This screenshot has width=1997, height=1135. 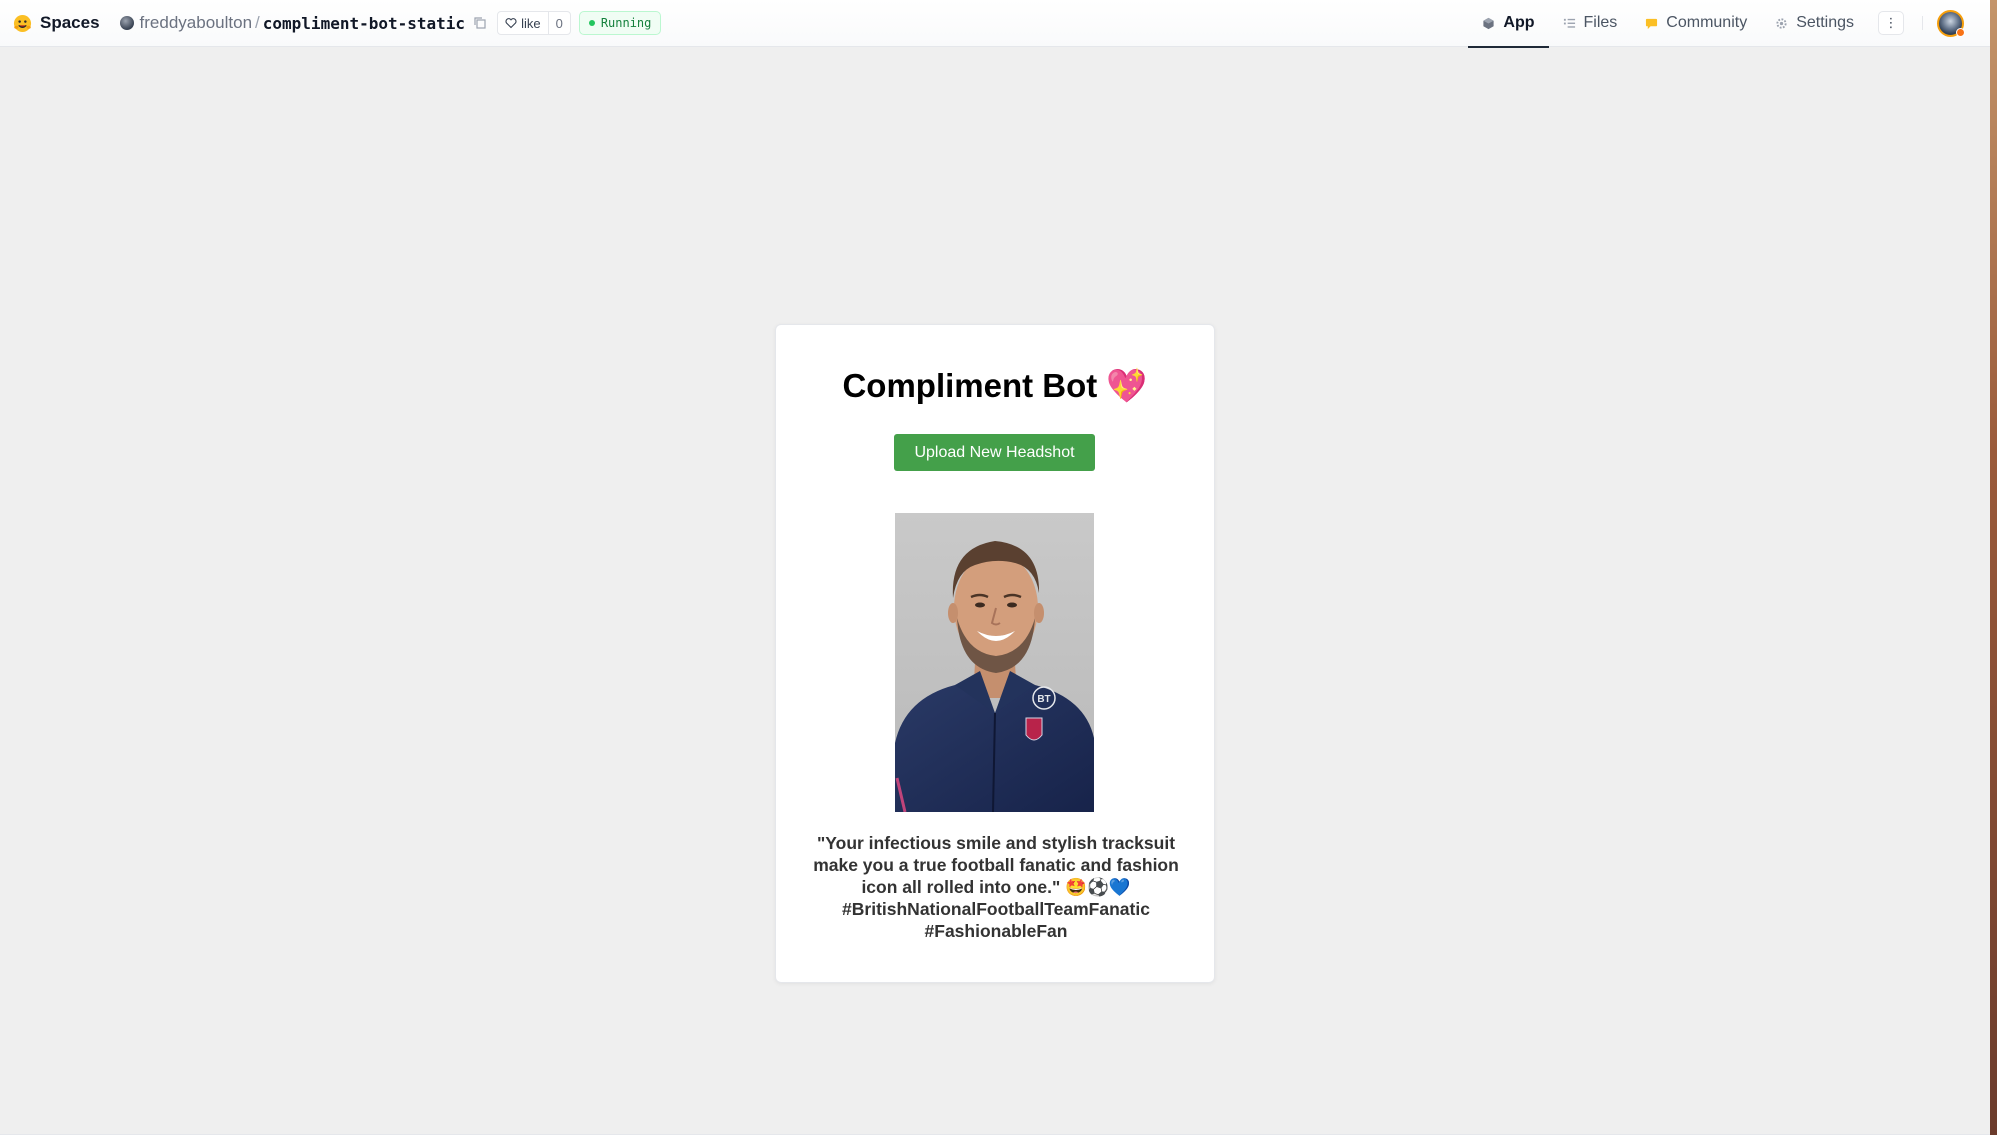 I want to click on like-main: like, so click(x=523, y=23).